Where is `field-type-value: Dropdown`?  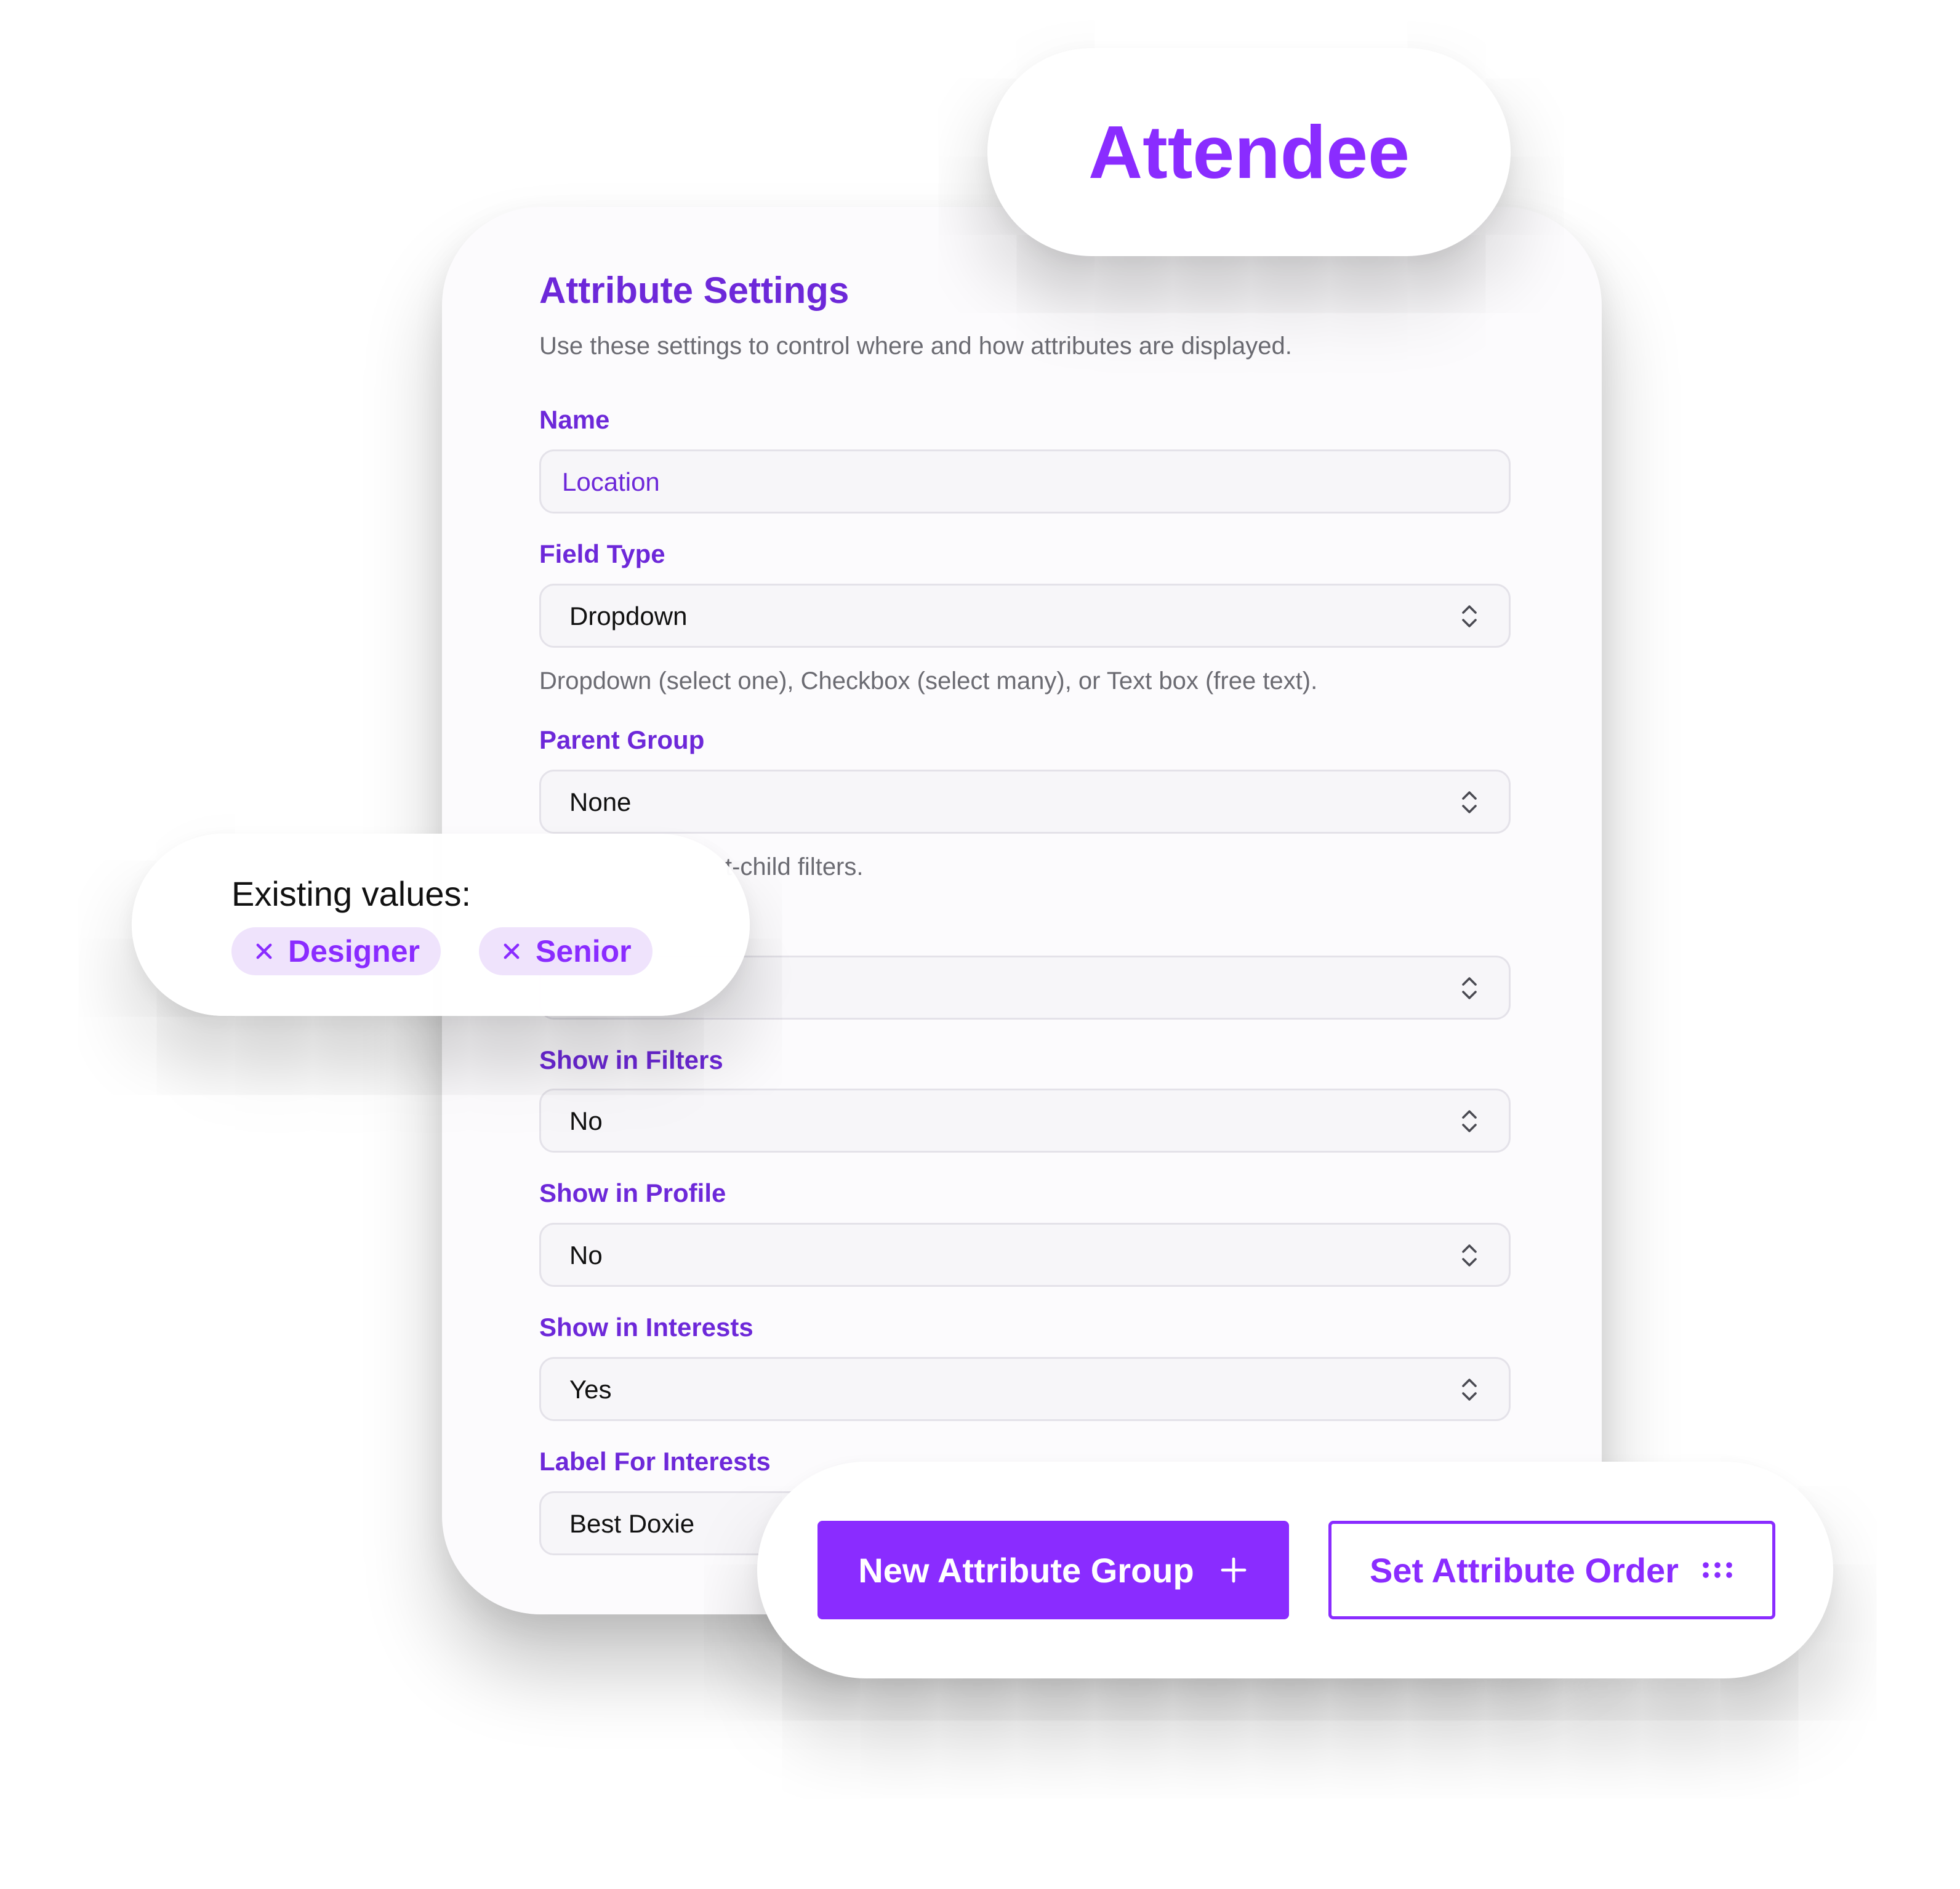
field-type-value: Dropdown is located at coordinates (628, 616).